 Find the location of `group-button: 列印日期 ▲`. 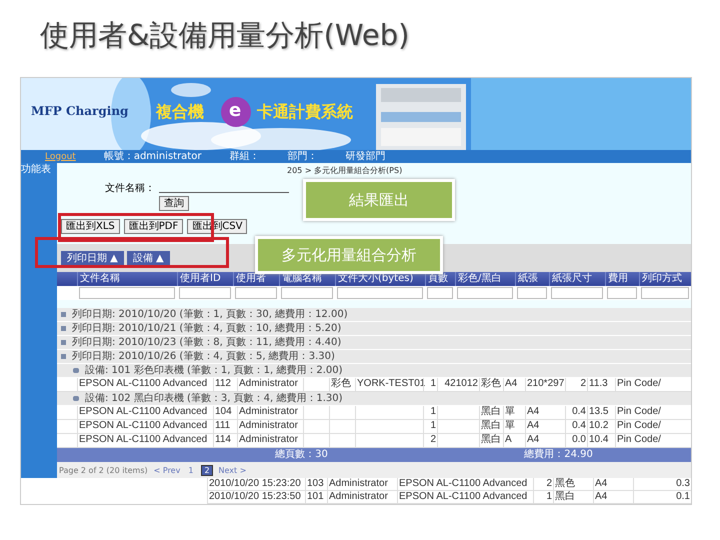

group-button: 列印日期 ▲ is located at coordinates (92, 258).